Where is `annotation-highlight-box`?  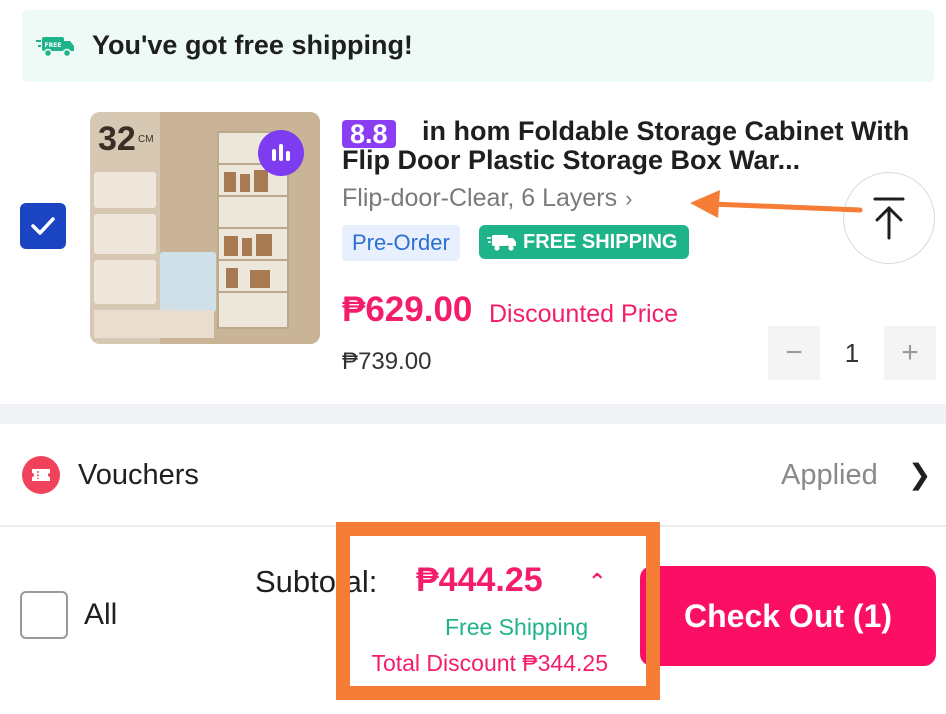
annotation-highlight-box is located at coordinates (498, 611).